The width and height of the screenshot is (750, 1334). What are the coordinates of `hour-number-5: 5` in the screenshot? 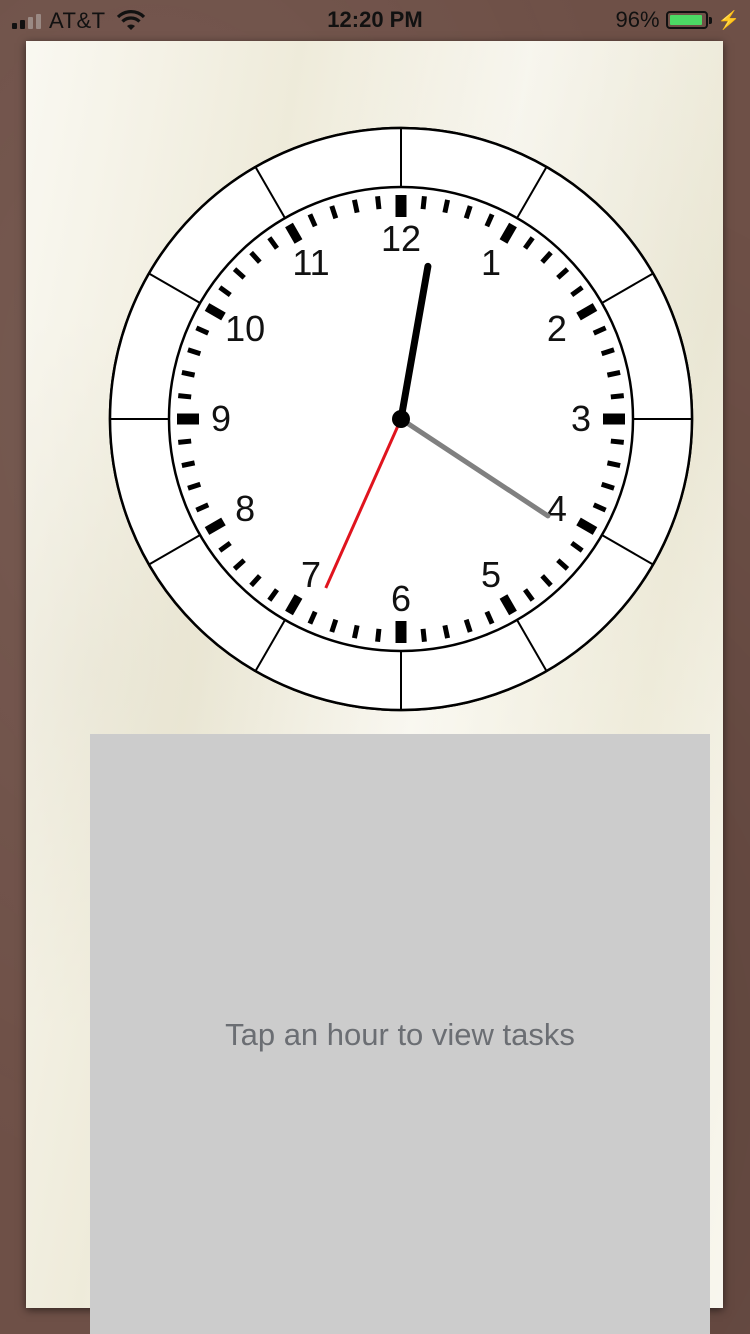 It's located at (491, 574).